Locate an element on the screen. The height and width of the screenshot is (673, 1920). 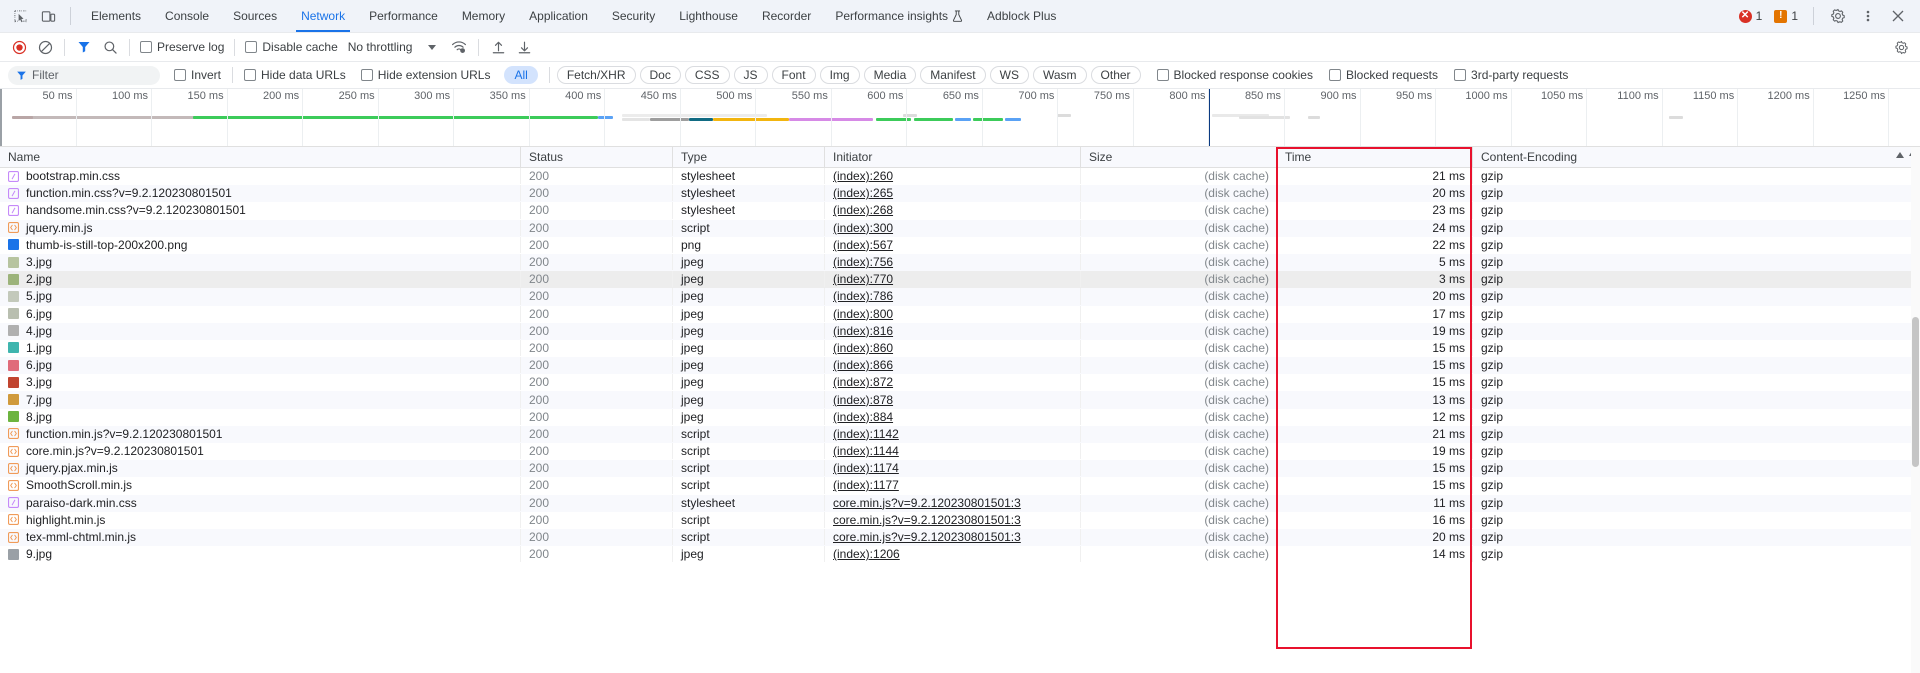
type-filter-css: CSS is located at coordinates (707, 75).